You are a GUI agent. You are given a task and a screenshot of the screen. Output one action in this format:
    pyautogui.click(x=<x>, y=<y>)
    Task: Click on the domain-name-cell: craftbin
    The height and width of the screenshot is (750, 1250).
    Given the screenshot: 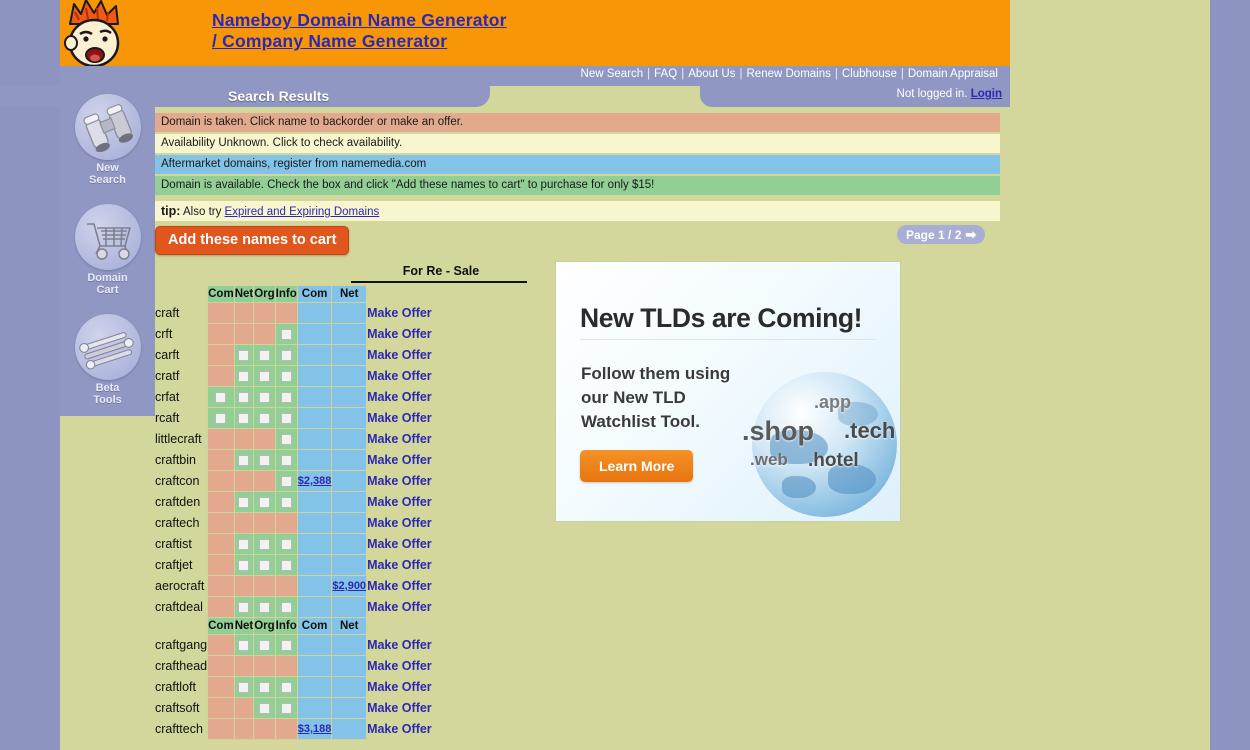 What is the action you would take?
    pyautogui.click(x=181, y=460)
    